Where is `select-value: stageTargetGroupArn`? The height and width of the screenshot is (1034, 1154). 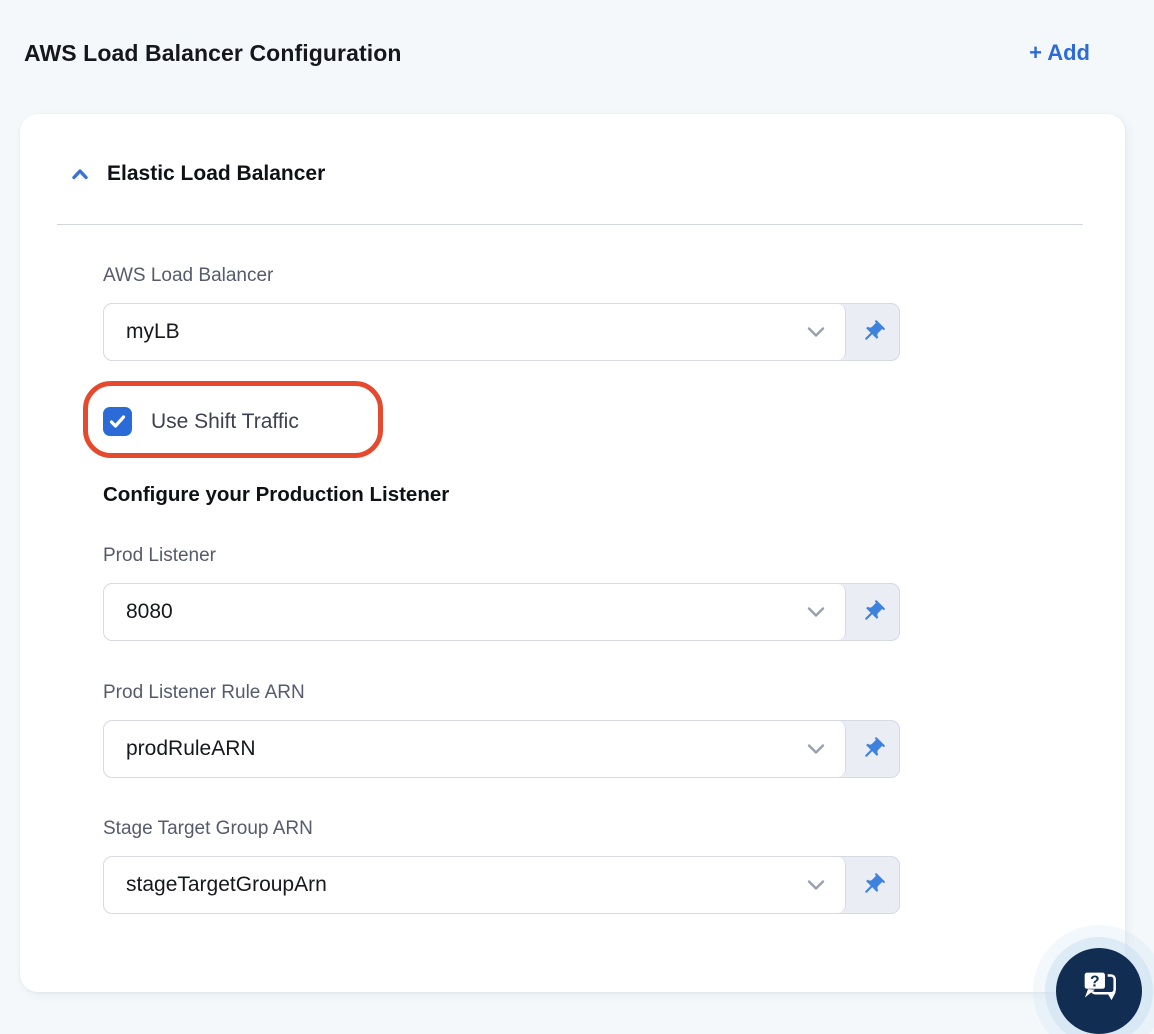 select-value: stageTargetGroupArn is located at coordinates (226, 884).